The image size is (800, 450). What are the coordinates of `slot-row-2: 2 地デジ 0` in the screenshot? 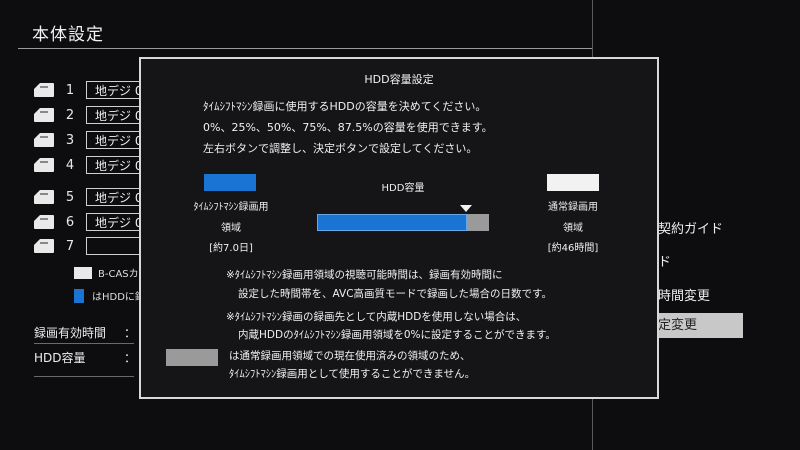 It's located at (90, 115).